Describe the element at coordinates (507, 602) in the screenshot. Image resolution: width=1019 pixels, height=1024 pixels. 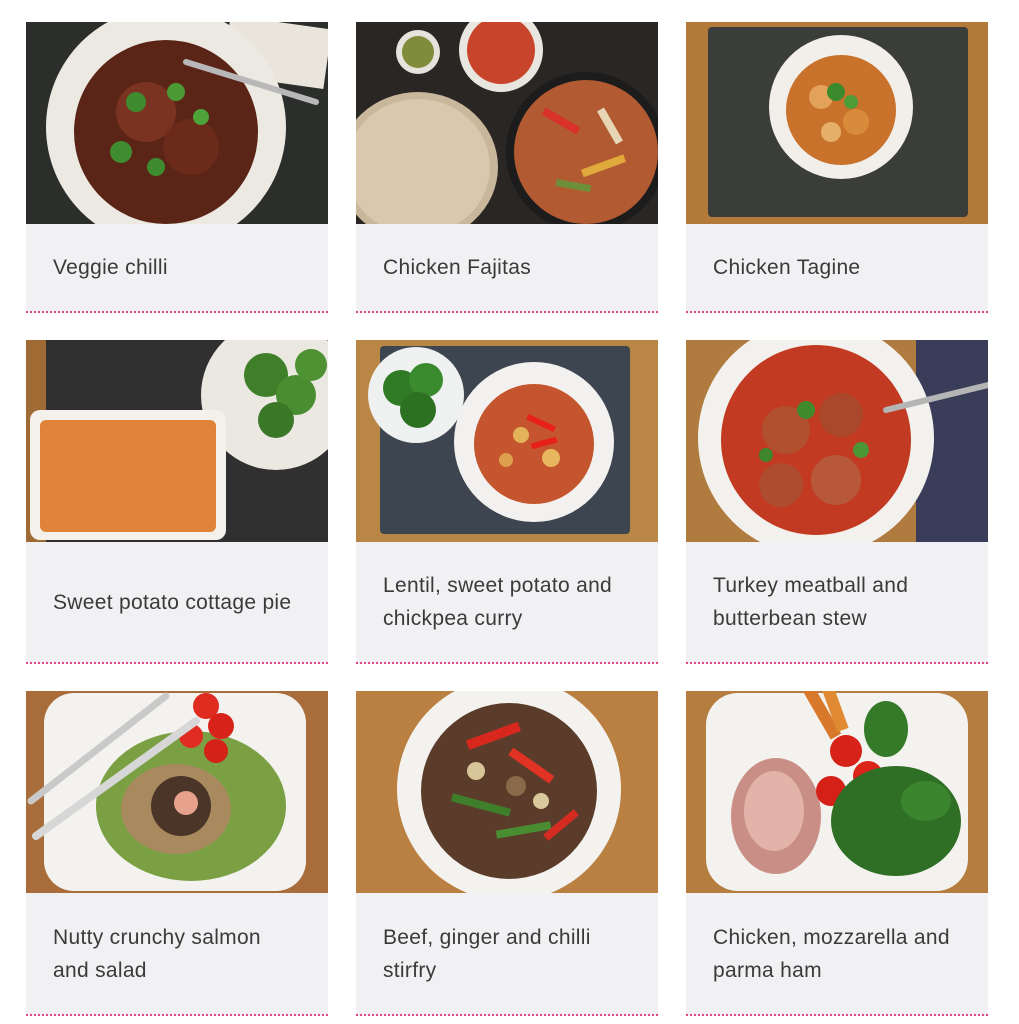
I see `recipe-title: Lentil, sweet potato and chickpea curry` at that location.